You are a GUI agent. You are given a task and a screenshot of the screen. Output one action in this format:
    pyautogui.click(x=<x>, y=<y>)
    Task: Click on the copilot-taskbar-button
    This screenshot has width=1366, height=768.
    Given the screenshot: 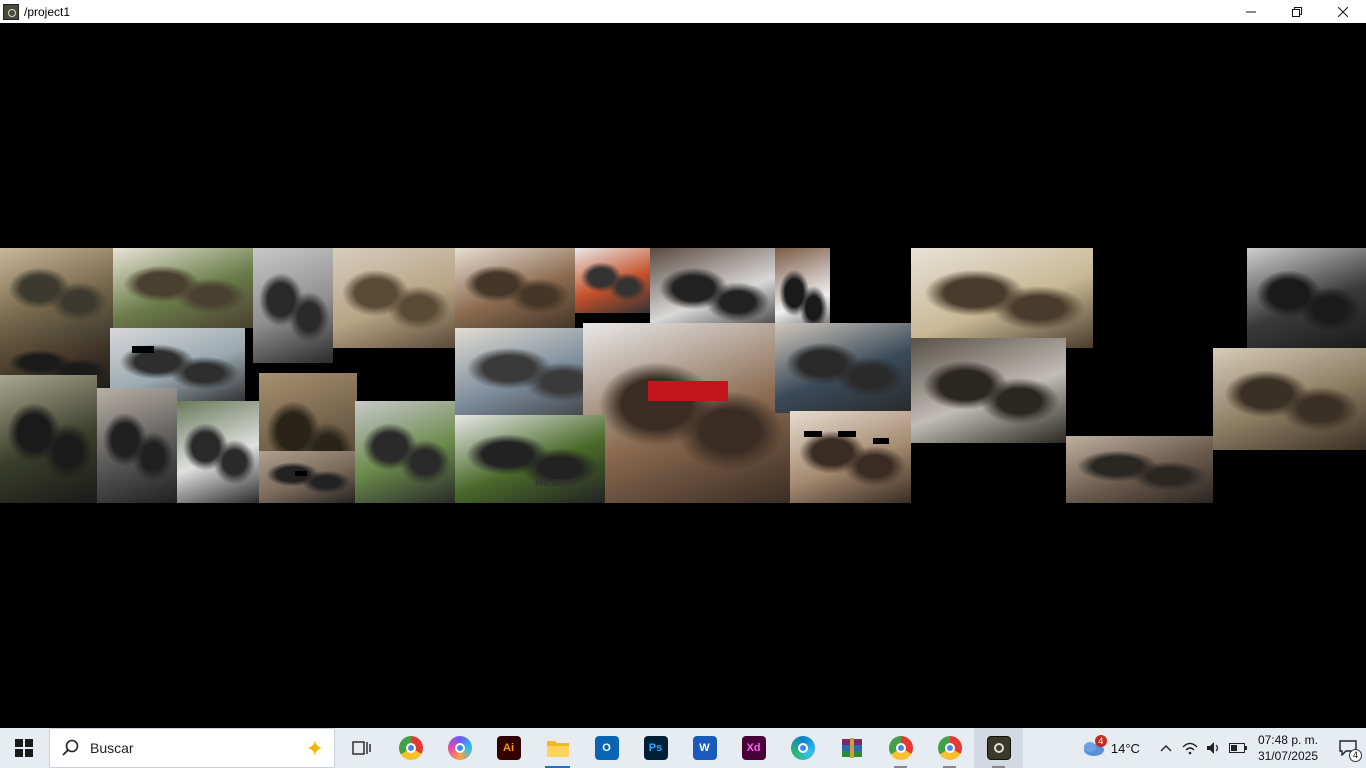 What is the action you would take?
    pyautogui.click(x=459, y=748)
    